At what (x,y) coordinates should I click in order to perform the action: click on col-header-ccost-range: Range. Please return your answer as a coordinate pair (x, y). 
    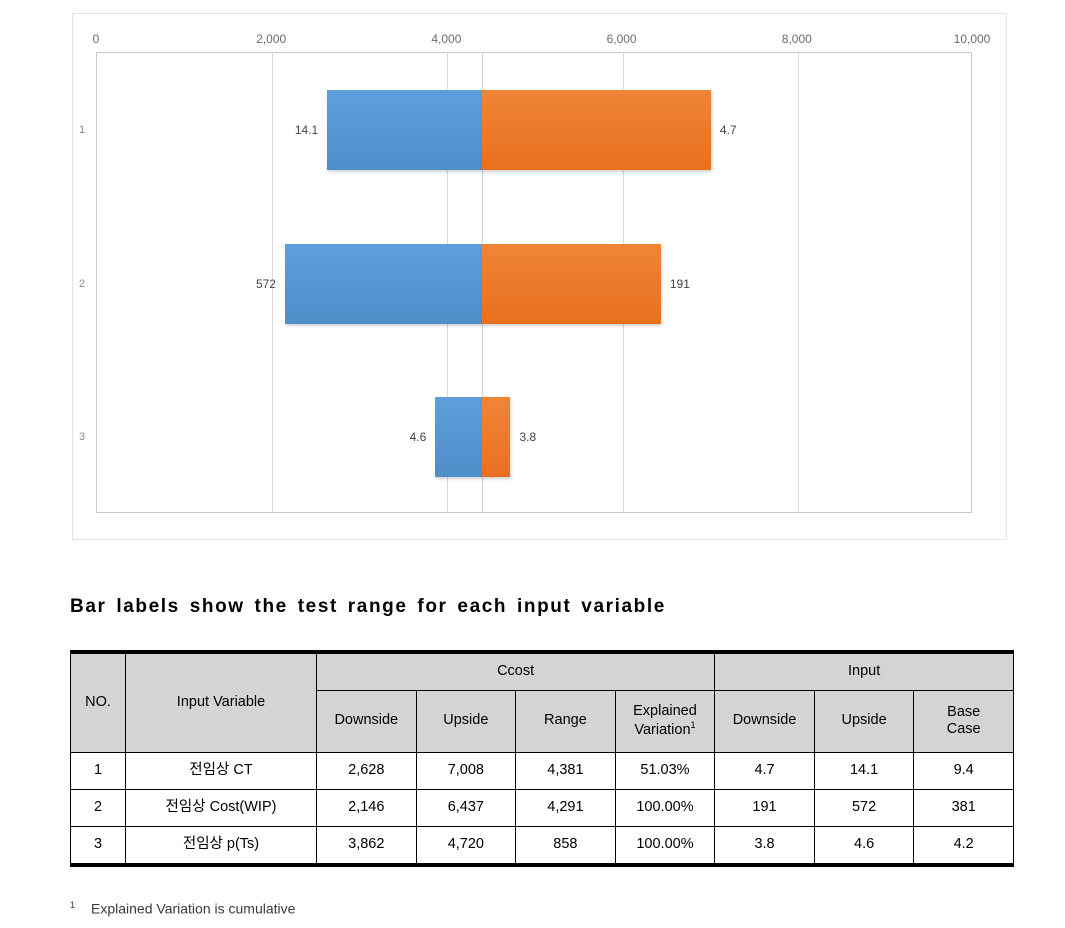
    Looking at the image, I should click on (565, 721).